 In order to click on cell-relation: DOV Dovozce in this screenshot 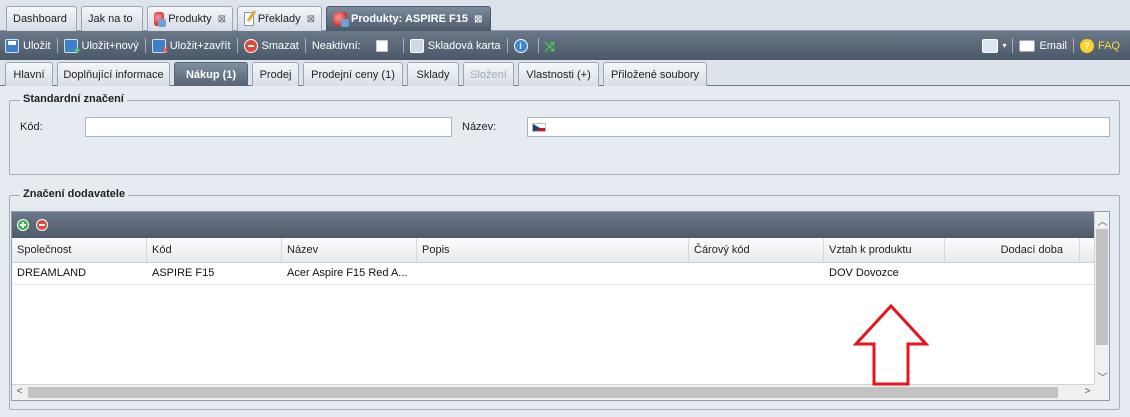, I will do `click(864, 273)`.